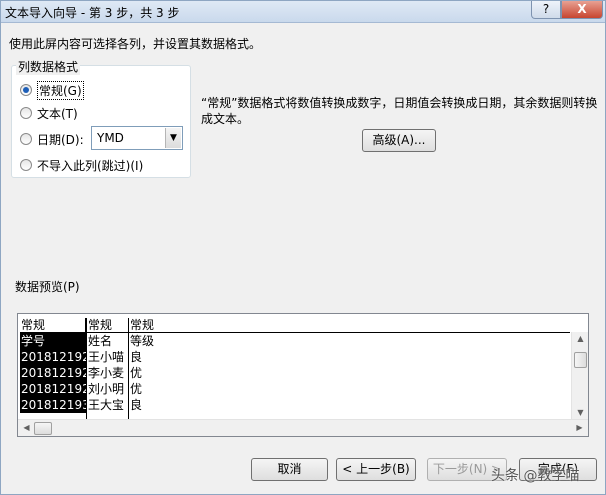  Describe the element at coordinates (26, 139) in the screenshot. I see `radio-date-indicator` at that location.